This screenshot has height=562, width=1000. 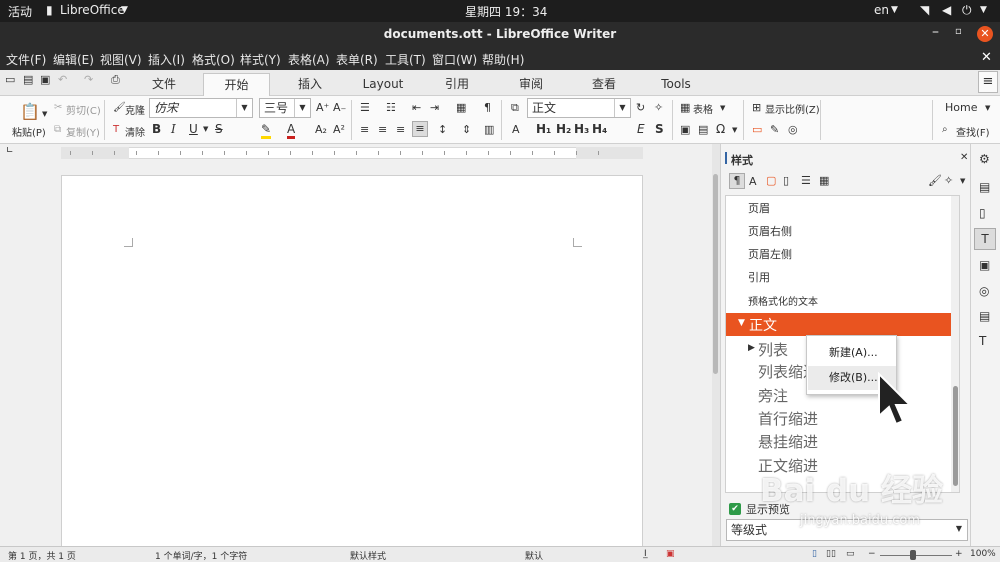 What do you see at coordinates (405, 59) in the screenshot?
I see `menu-tools: 工具(T)` at bounding box center [405, 59].